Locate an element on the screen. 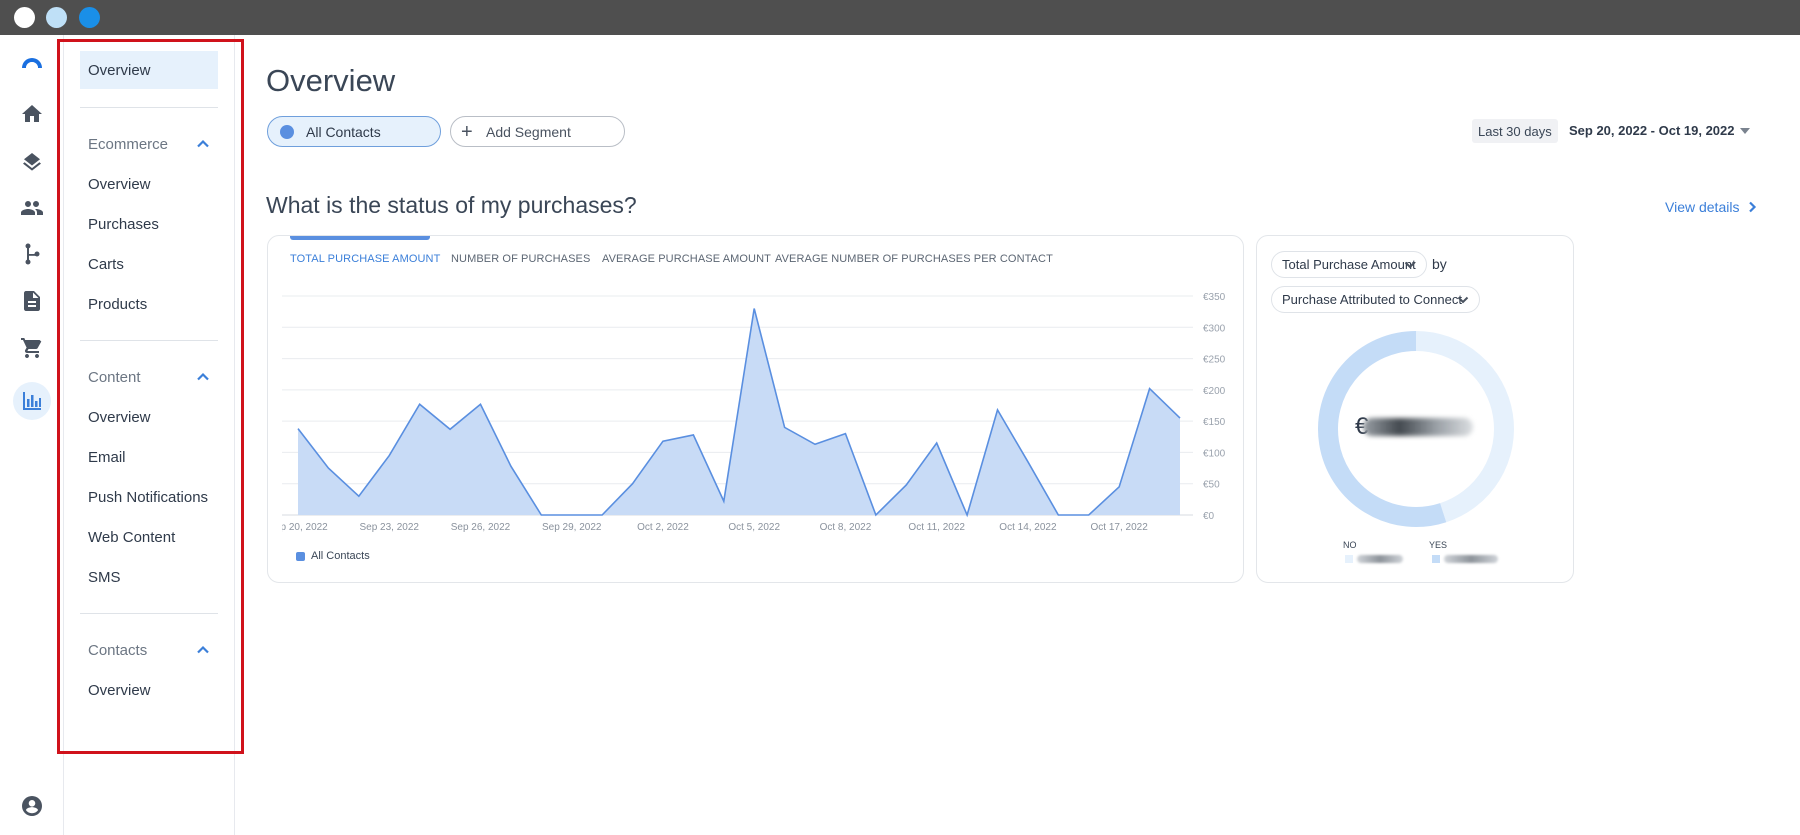 Image resolution: width=1800 pixels, height=835 pixels. active-tab-indicator is located at coordinates (360, 238).